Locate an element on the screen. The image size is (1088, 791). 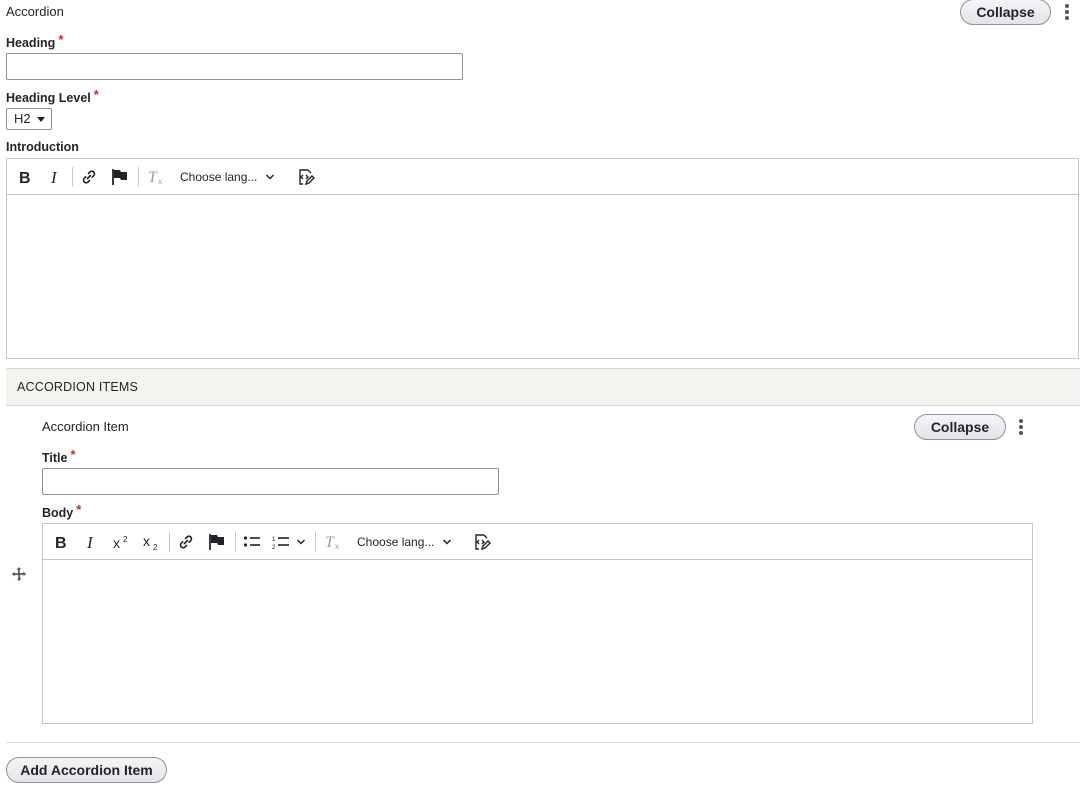
heading-label-text: Heading is located at coordinates (31, 43).